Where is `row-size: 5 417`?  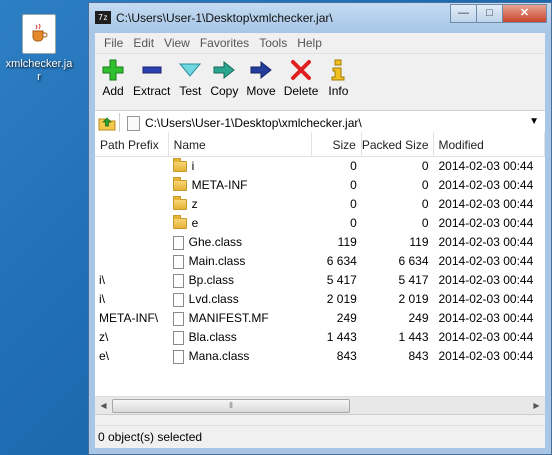 row-size: 5 417 is located at coordinates (341, 280).